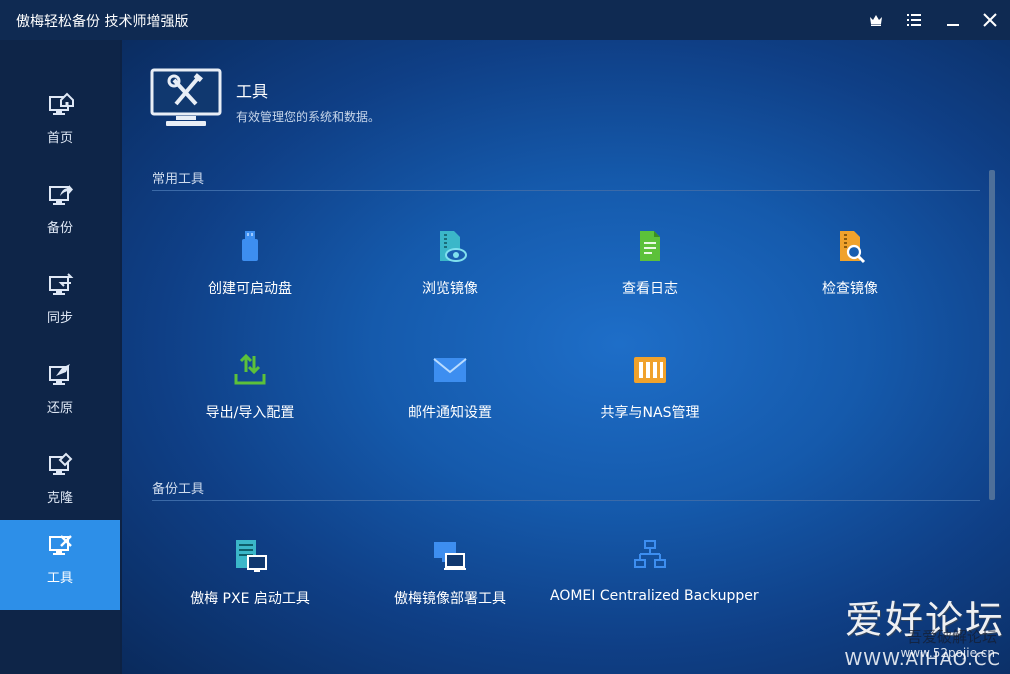  What do you see at coordinates (60, 305) in the screenshot?
I see `sidebar-item-sync: 同步` at bounding box center [60, 305].